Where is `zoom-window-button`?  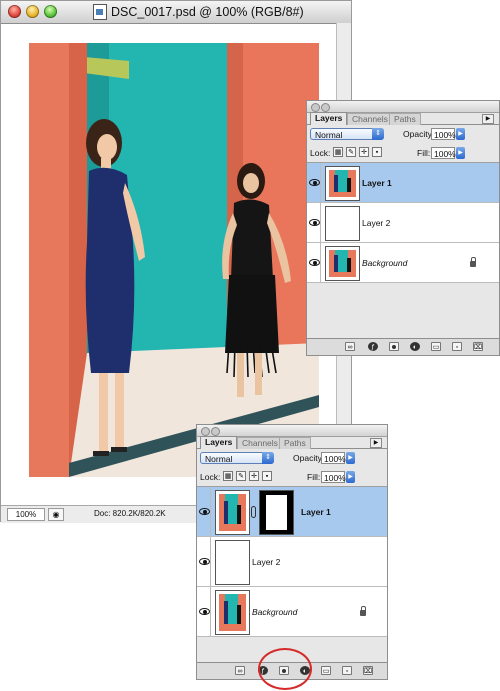 zoom-window-button is located at coordinates (50, 11).